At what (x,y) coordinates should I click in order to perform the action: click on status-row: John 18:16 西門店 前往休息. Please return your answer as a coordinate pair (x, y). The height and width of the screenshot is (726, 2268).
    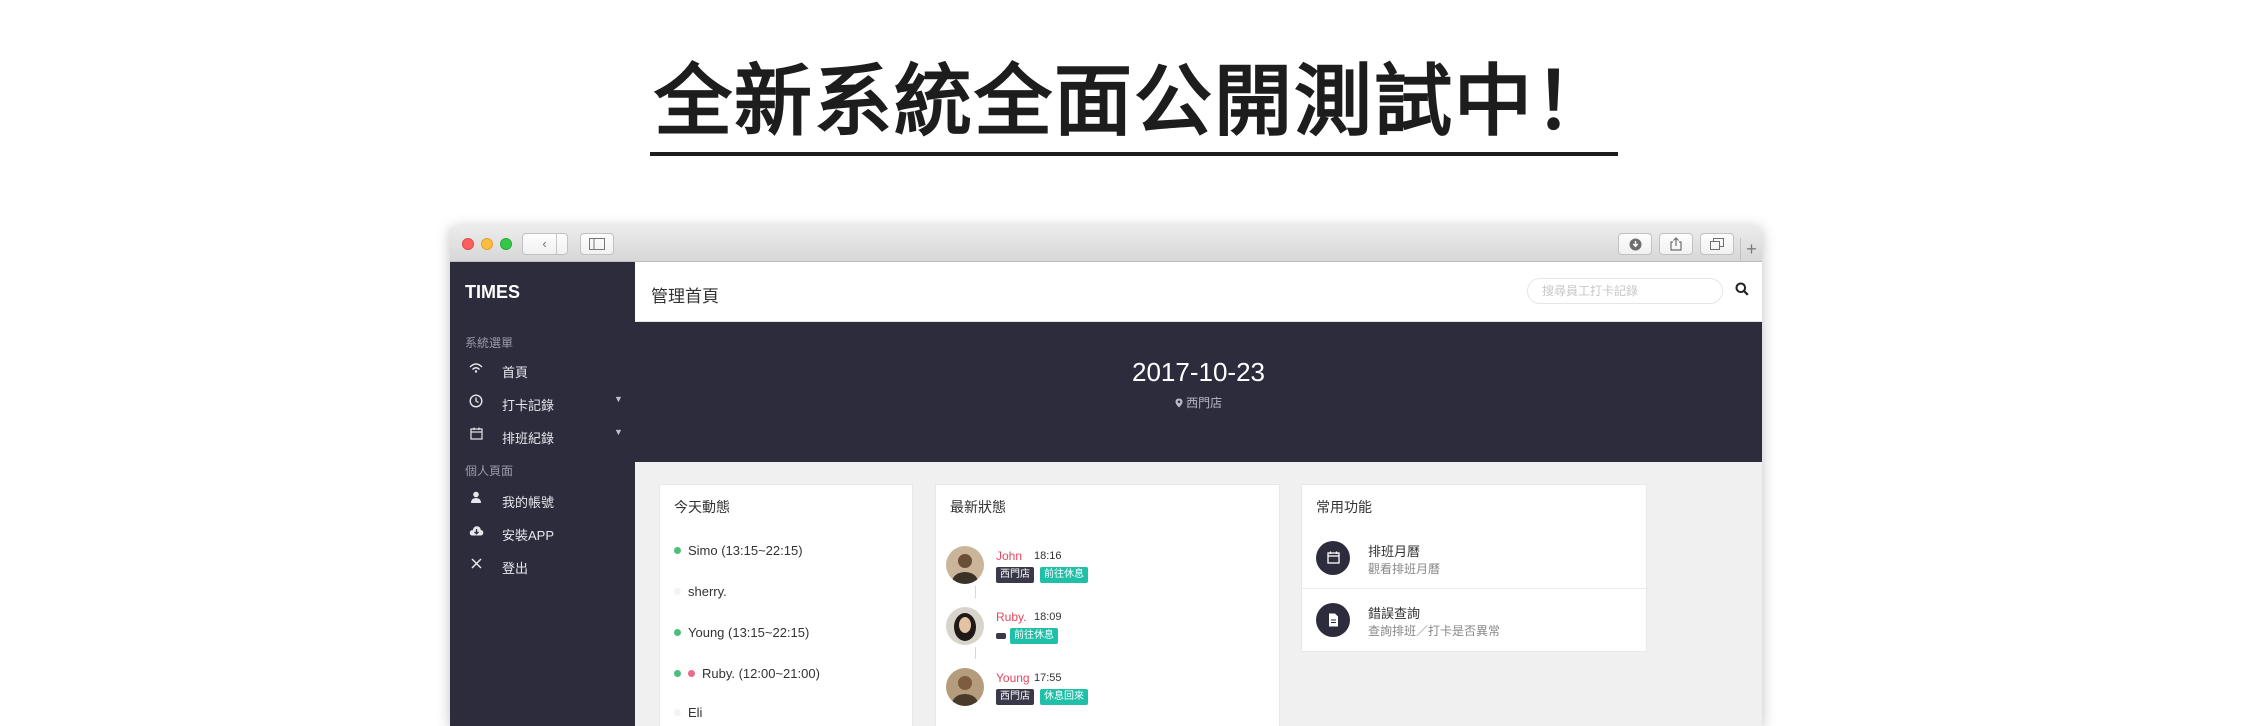
    Looking at the image, I should click on (1106, 572).